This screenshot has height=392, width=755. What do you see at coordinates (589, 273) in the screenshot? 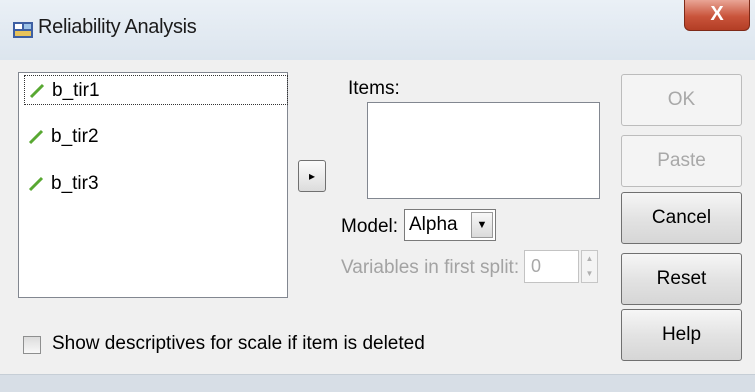
I see `spin-down-icon: ▼` at bounding box center [589, 273].